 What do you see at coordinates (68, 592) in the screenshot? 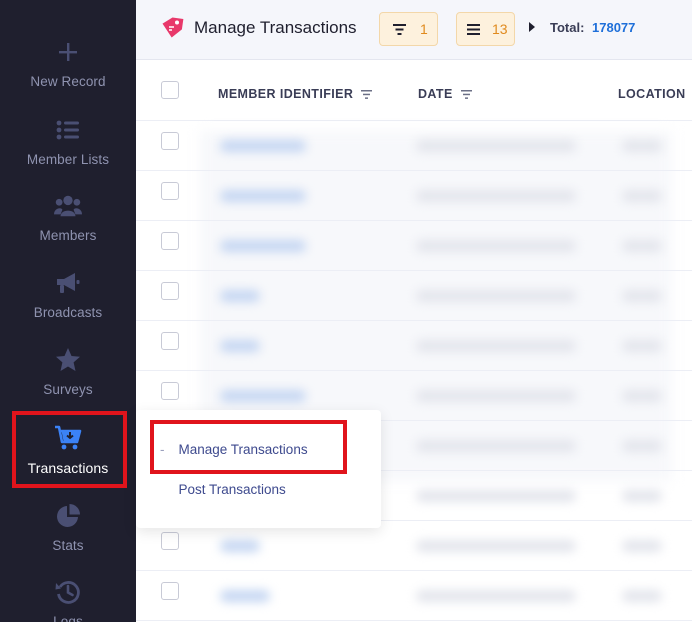
I see `history-icon` at bounding box center [68, 592].